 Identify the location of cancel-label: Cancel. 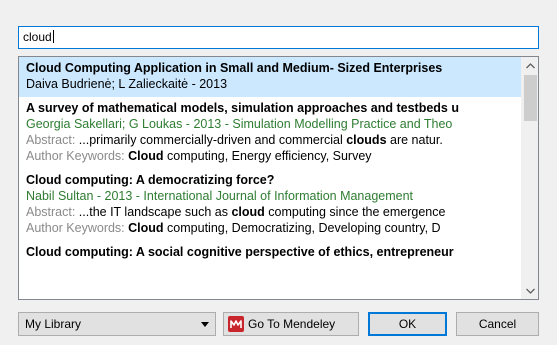
(497, 324).